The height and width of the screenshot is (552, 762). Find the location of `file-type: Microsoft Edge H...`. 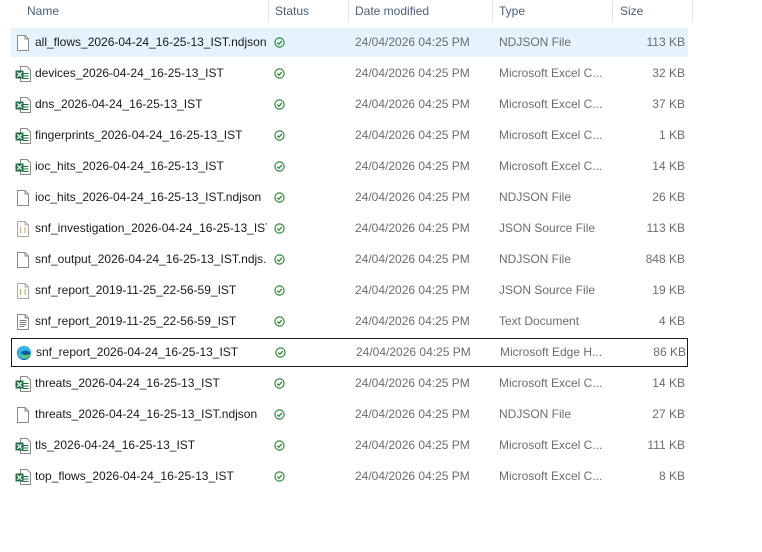

file-type: Microsoft Edge H... is located at coordinates (551, 352).